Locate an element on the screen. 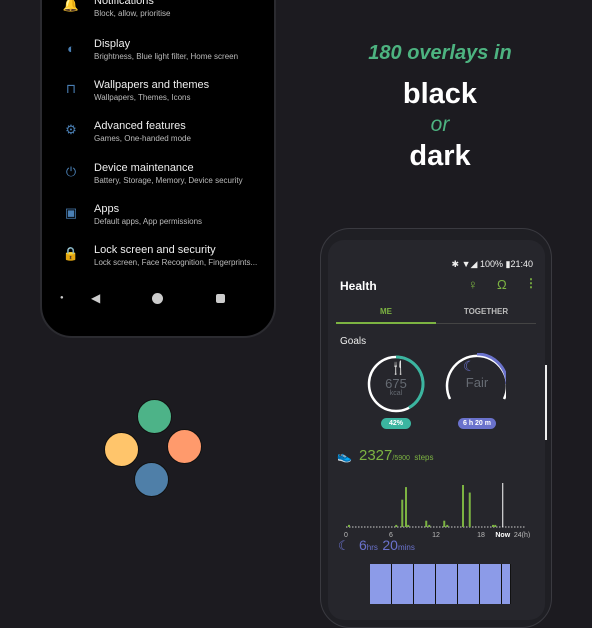  scrollbar is located at coordinates (546, 402).